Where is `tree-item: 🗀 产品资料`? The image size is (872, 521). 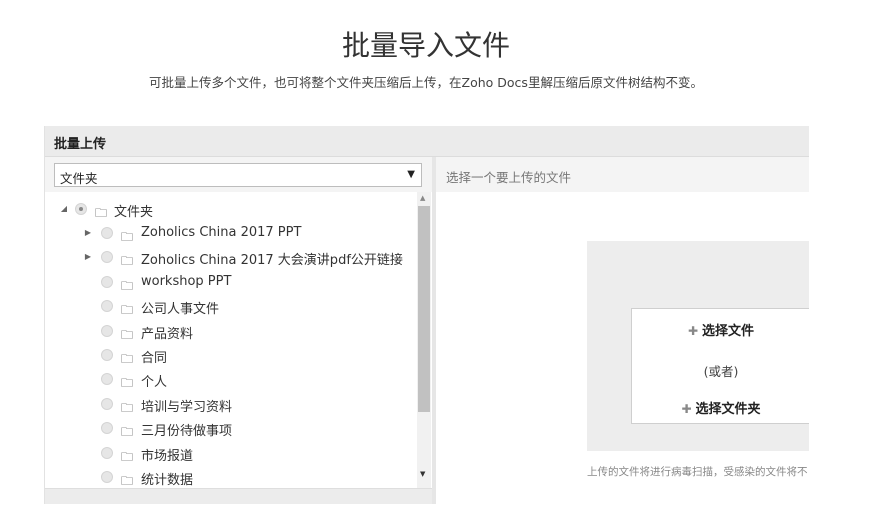 tree-item: 🗀 产品资料 is located at coordinates (231, 334).